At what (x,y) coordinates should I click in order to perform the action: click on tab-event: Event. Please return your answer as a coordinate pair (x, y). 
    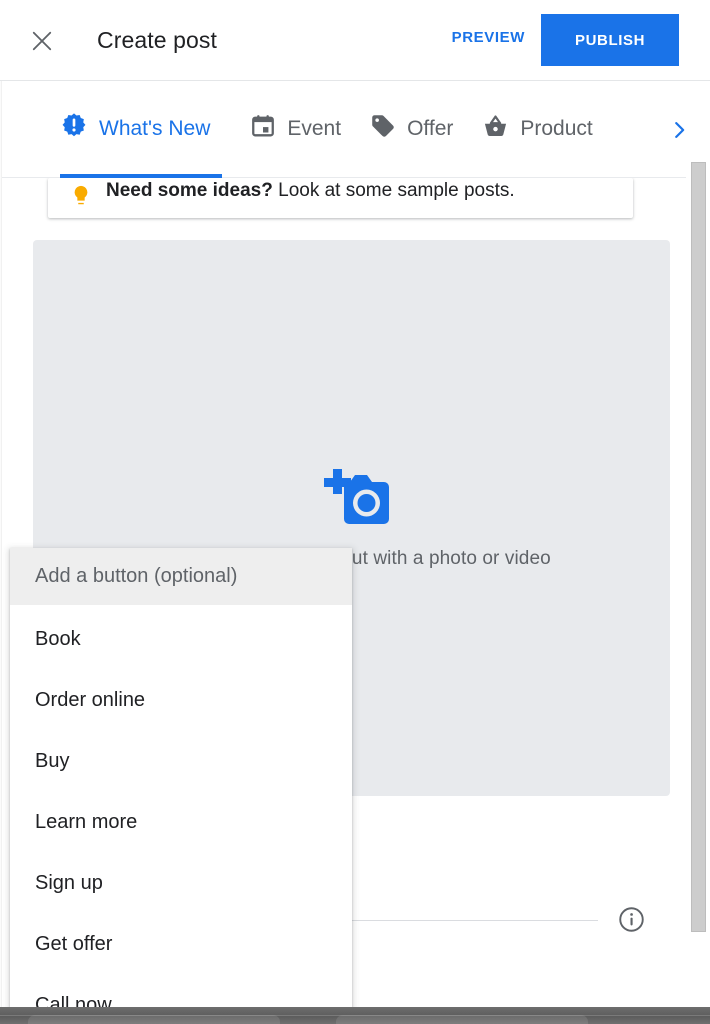
    Looking at the image, I should click on (295, 129).